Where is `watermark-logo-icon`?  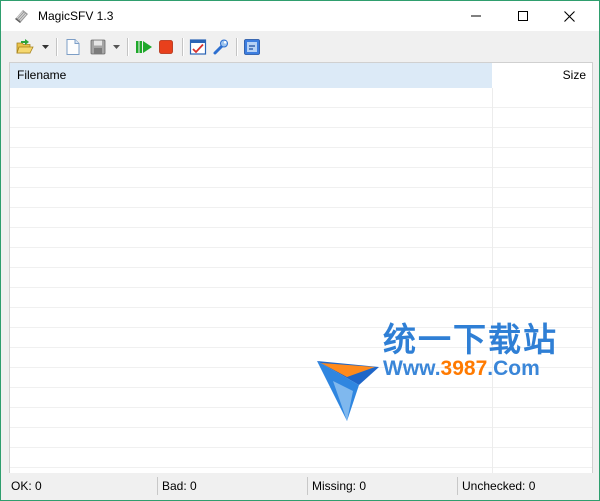
watermark-logo-icon is located at coordinates (348, 391).